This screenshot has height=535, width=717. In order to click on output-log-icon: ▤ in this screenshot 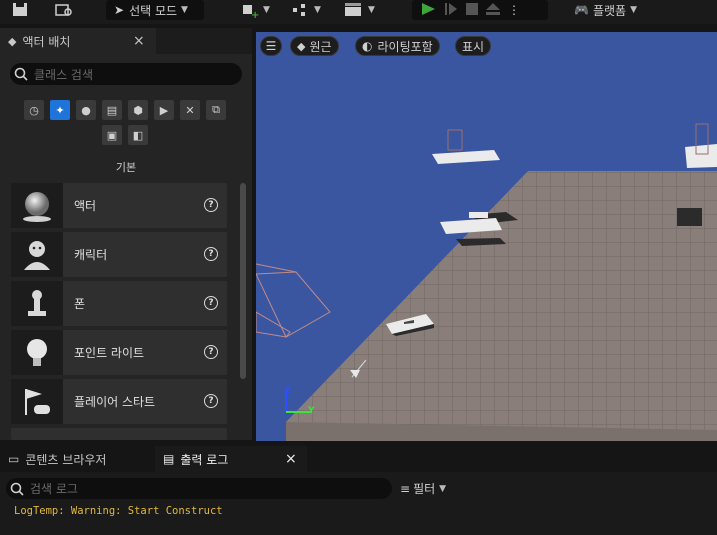, I will do `click(169, 459)`.